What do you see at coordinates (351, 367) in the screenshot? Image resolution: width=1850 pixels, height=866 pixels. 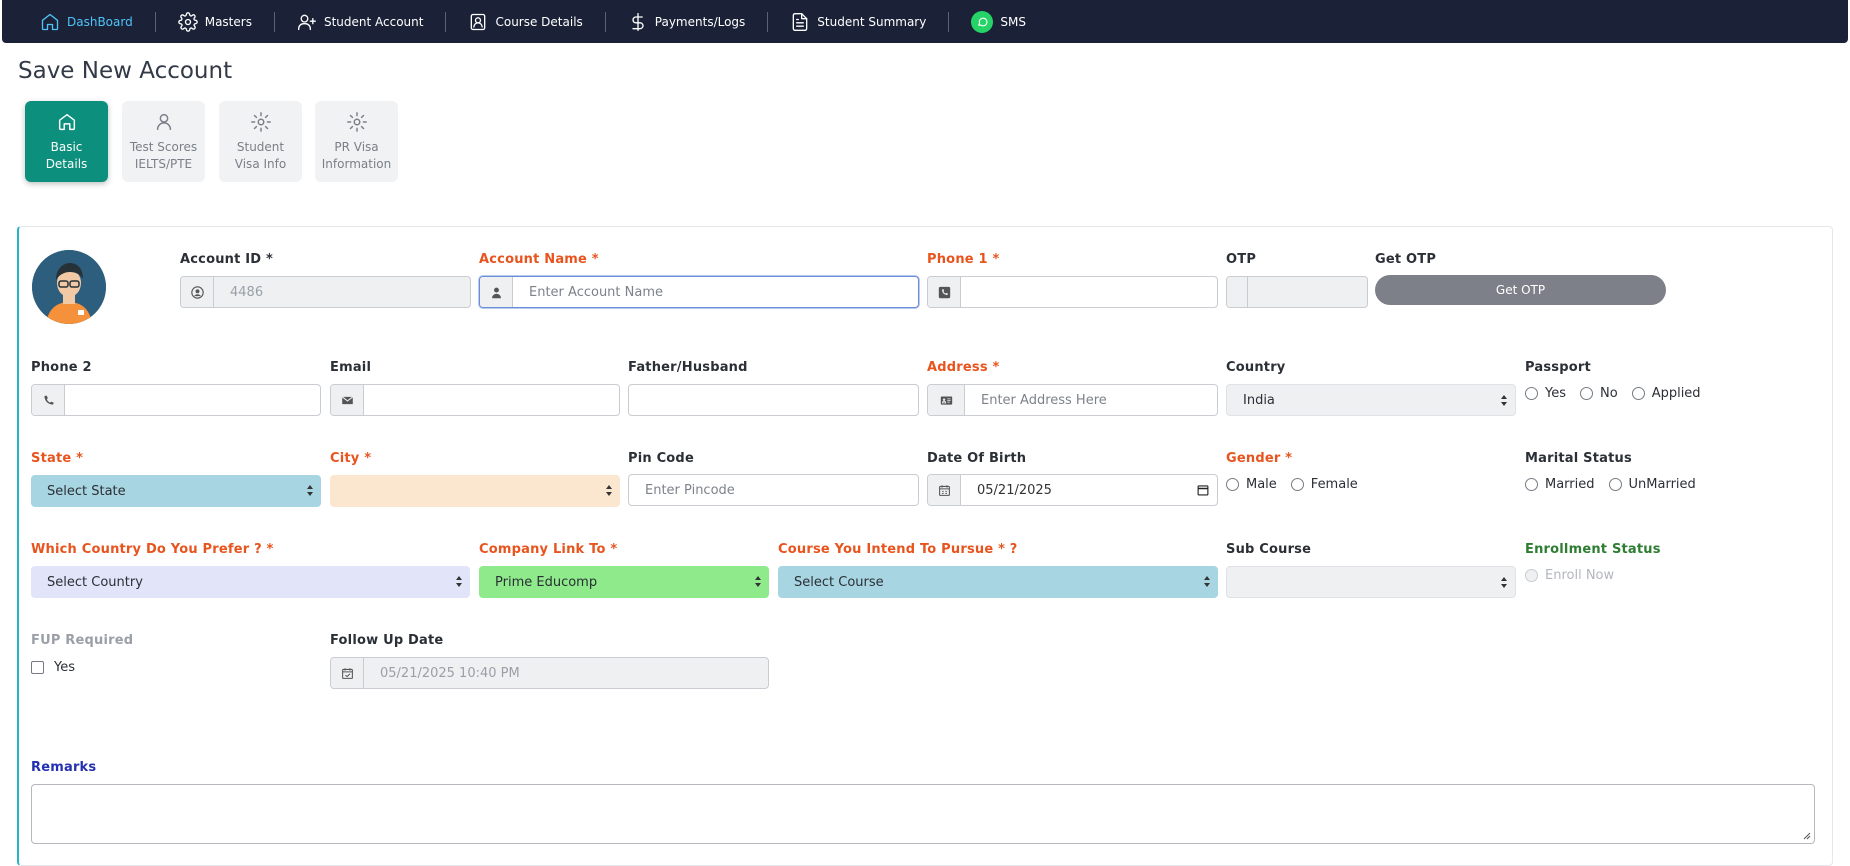 I see `email-label: Email` at bounding box center [351, 367].